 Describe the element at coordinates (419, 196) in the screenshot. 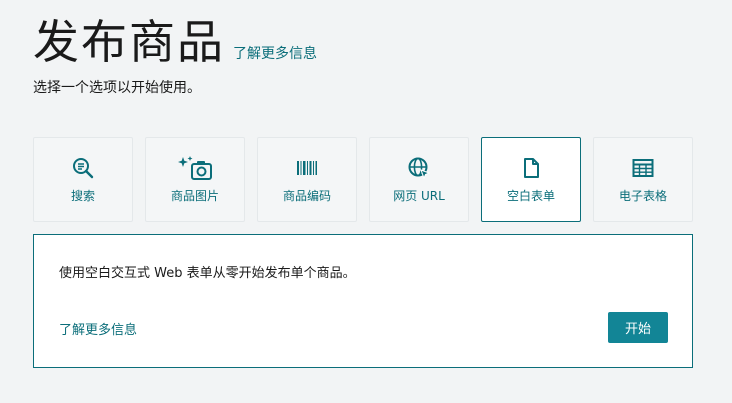

I see `option-label: 网页 URL` at that location.